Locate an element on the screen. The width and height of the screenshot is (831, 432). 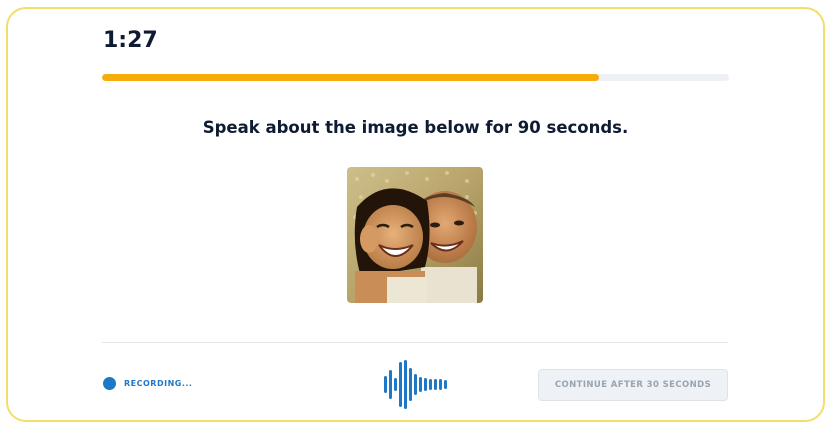
photo-image is located at coordinates (415, 235).